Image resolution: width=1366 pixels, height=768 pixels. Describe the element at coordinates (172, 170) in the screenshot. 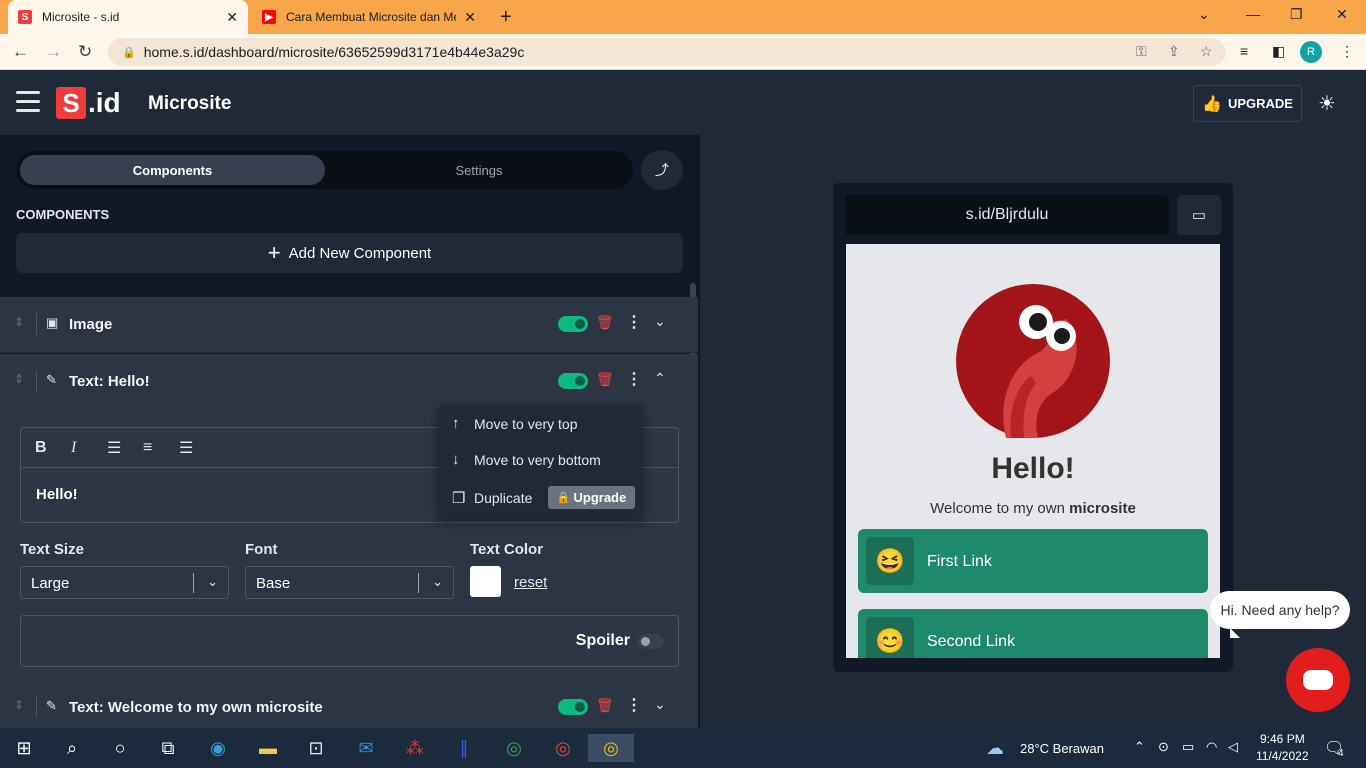

I see `tab-components: Components` at that location.